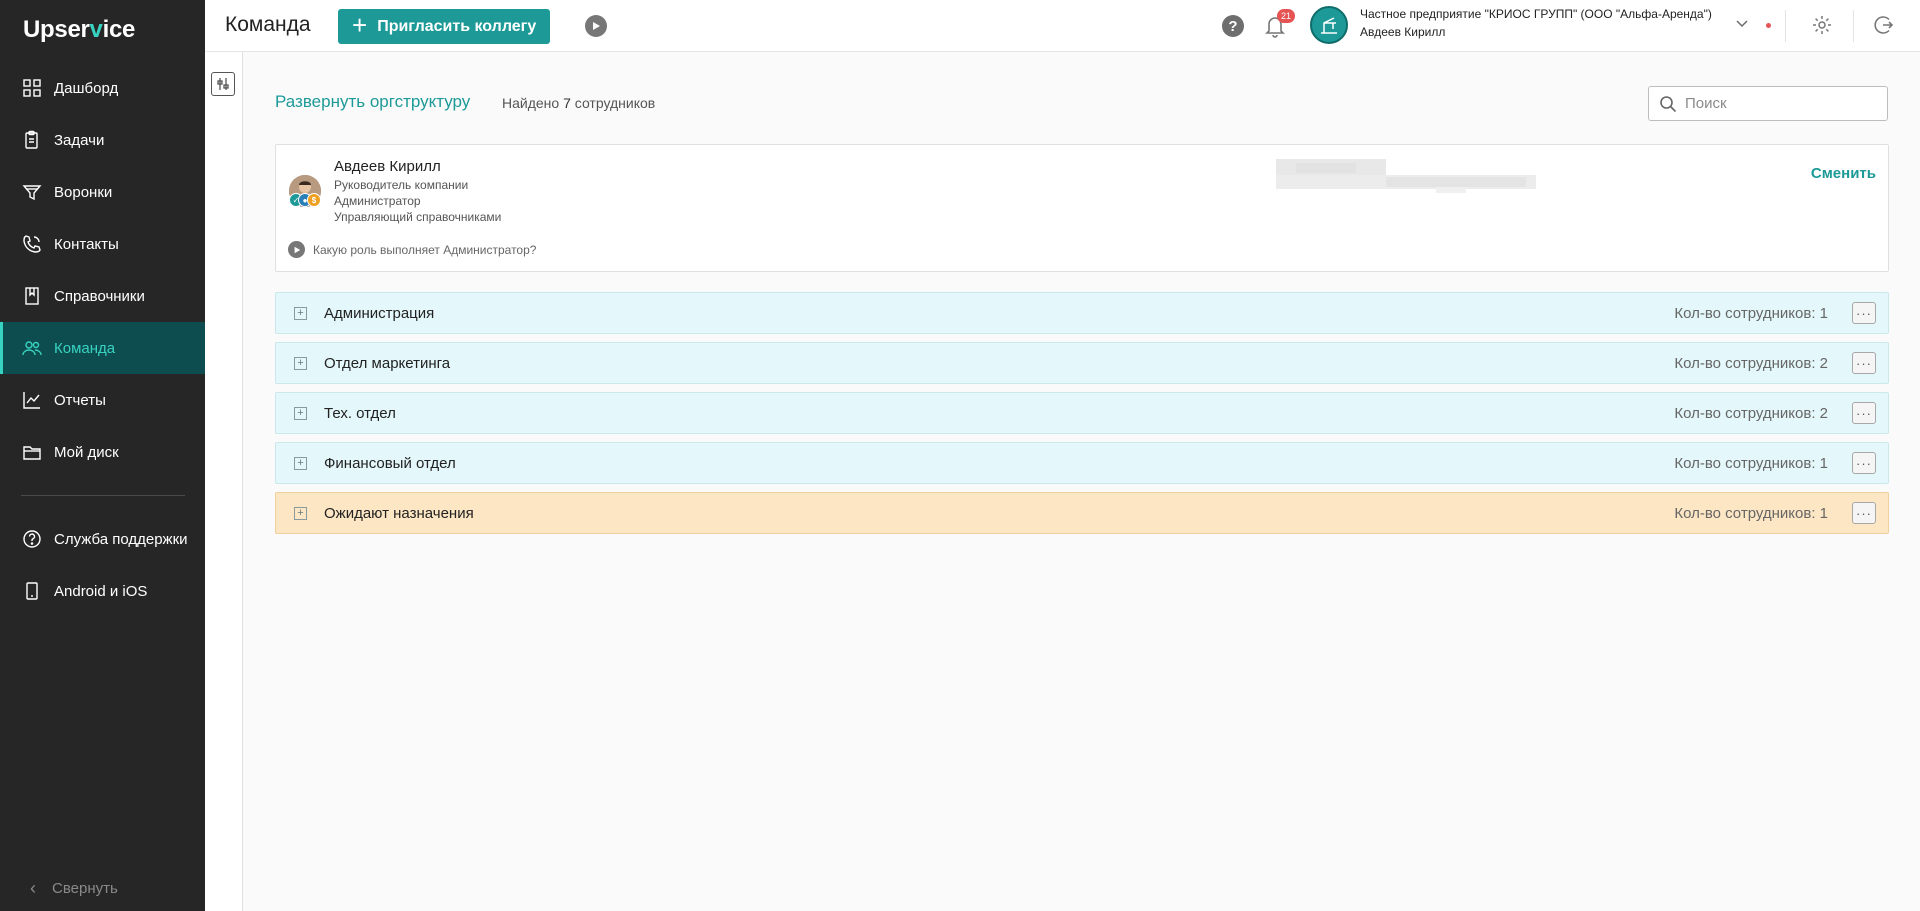 This screenshot has width=1920, height=911. I want to click on employee-role: Управляющий справочниками, so click(418, 217).